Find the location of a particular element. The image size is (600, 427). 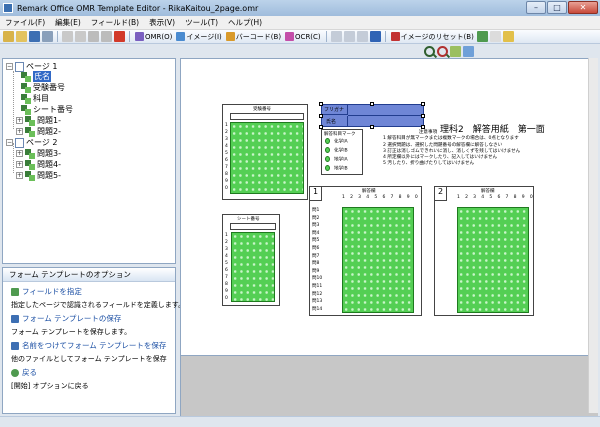

undo-icon is located at coordinates (67, 36).